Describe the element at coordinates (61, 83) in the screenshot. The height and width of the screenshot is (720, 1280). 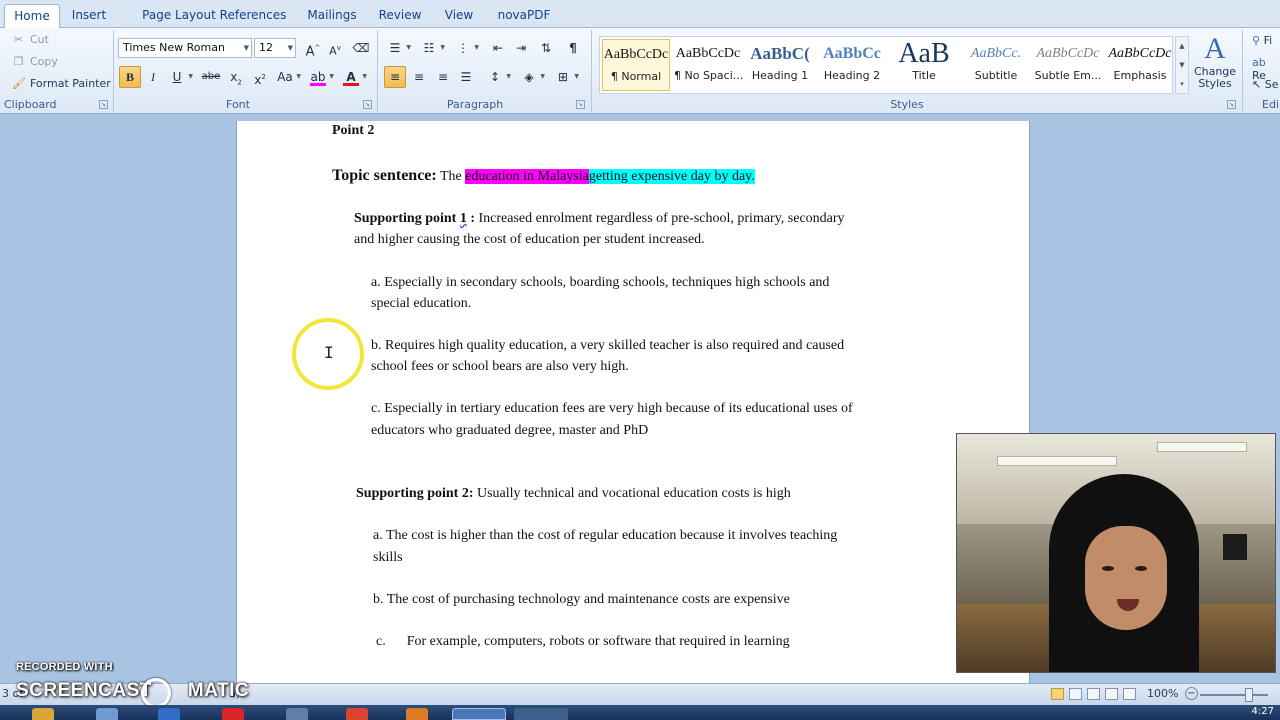
I see `format-painter-button: 🖌 Format Painter` at that location.